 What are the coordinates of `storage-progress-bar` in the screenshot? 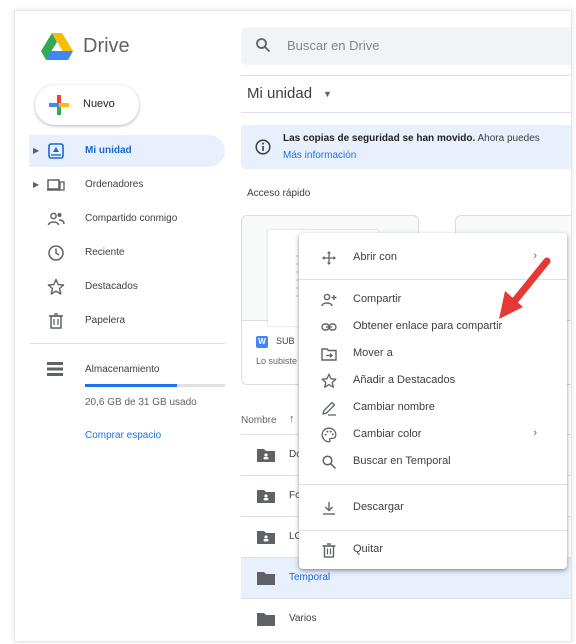 It's located at (155, 385).